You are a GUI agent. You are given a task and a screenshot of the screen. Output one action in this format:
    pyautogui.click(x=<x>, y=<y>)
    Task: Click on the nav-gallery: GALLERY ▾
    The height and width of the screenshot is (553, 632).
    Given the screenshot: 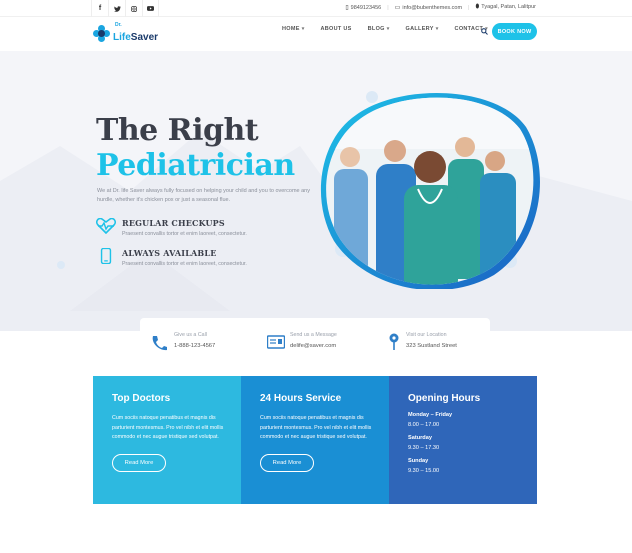 What is the action you would take?
    pyautogui.click(x=422, y=29)
    